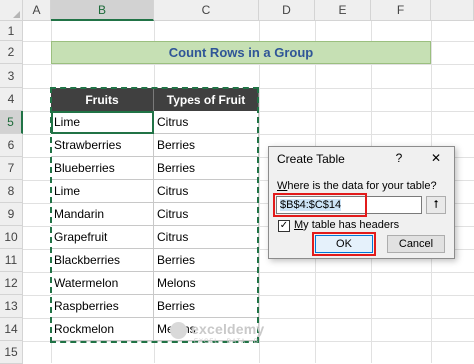  Describe the element at coordinates (11, 329) in the screenshot. I see `row-header-14: 14` at that location.